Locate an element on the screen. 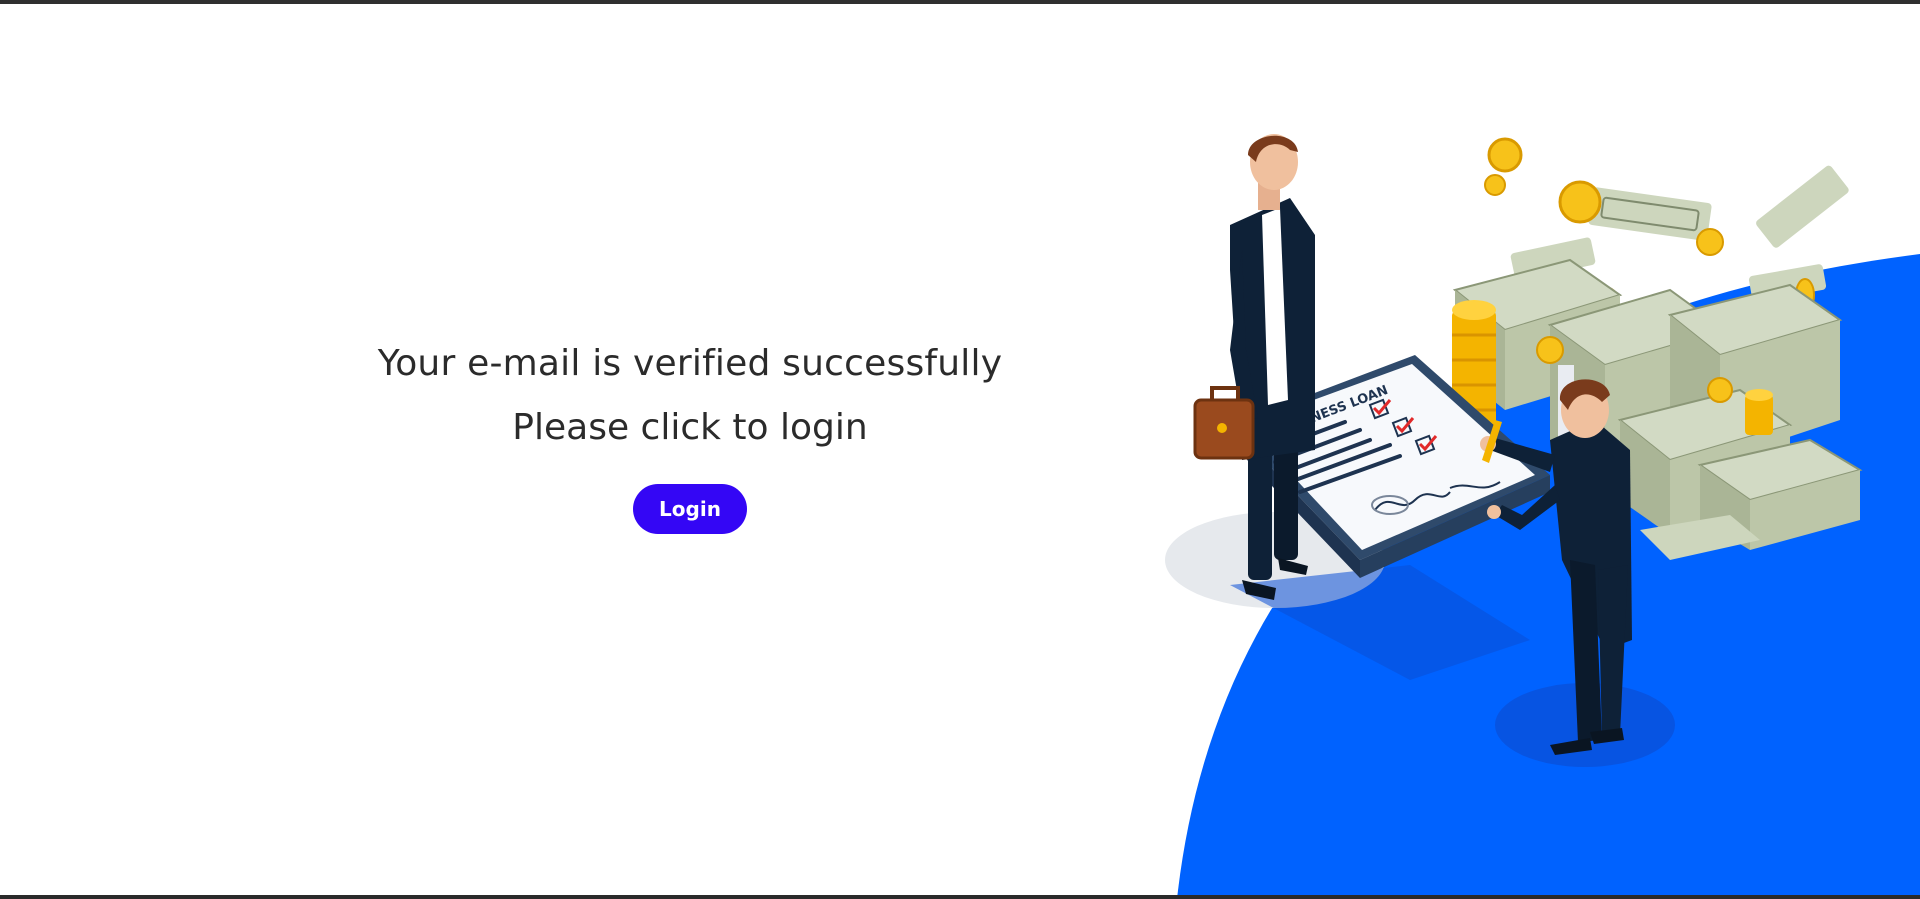  verification-headline: Your e-mail is verified successfully is located at coordinates (690, 363).